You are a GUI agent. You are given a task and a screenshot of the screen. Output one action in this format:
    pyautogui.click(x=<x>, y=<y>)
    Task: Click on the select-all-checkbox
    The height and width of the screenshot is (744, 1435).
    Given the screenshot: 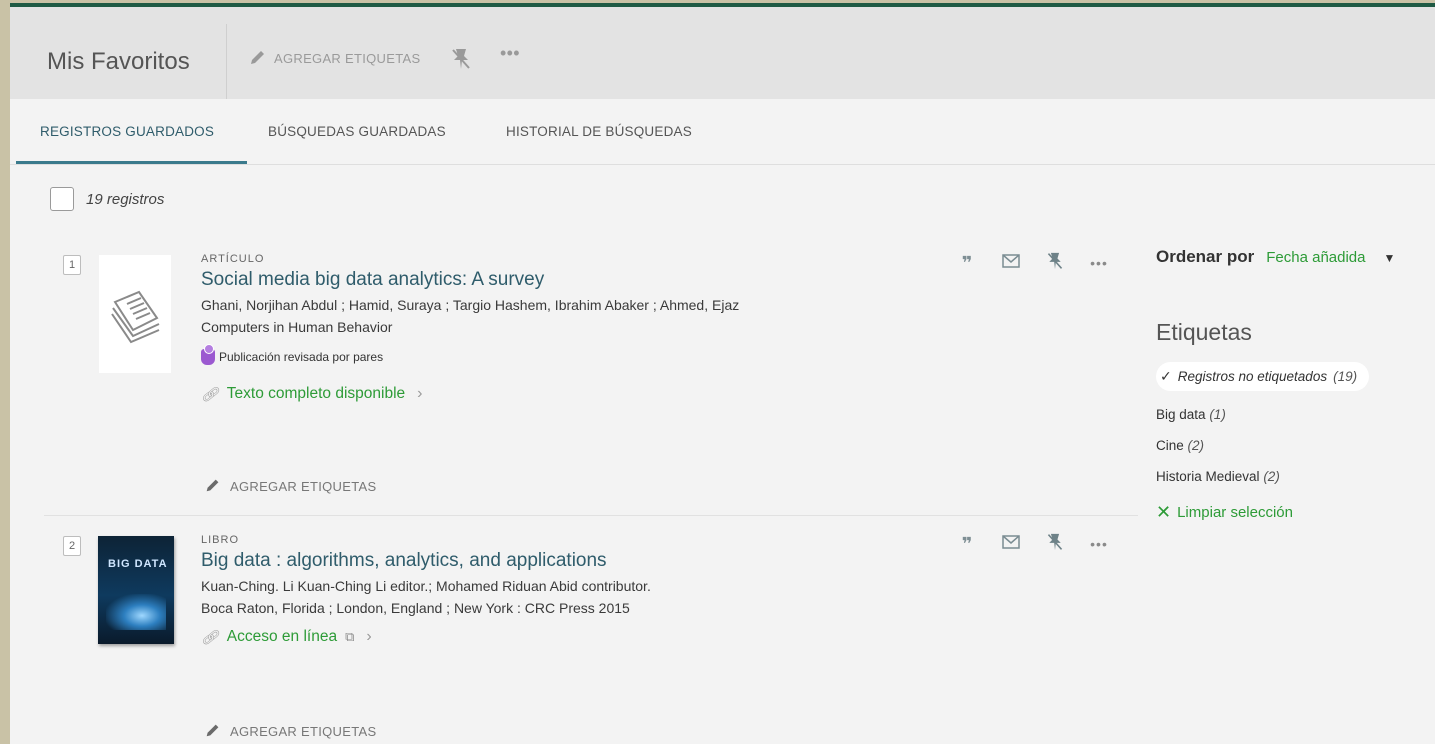 What is the action you would take?
    pyautogui.click(x=62, y=199)
    